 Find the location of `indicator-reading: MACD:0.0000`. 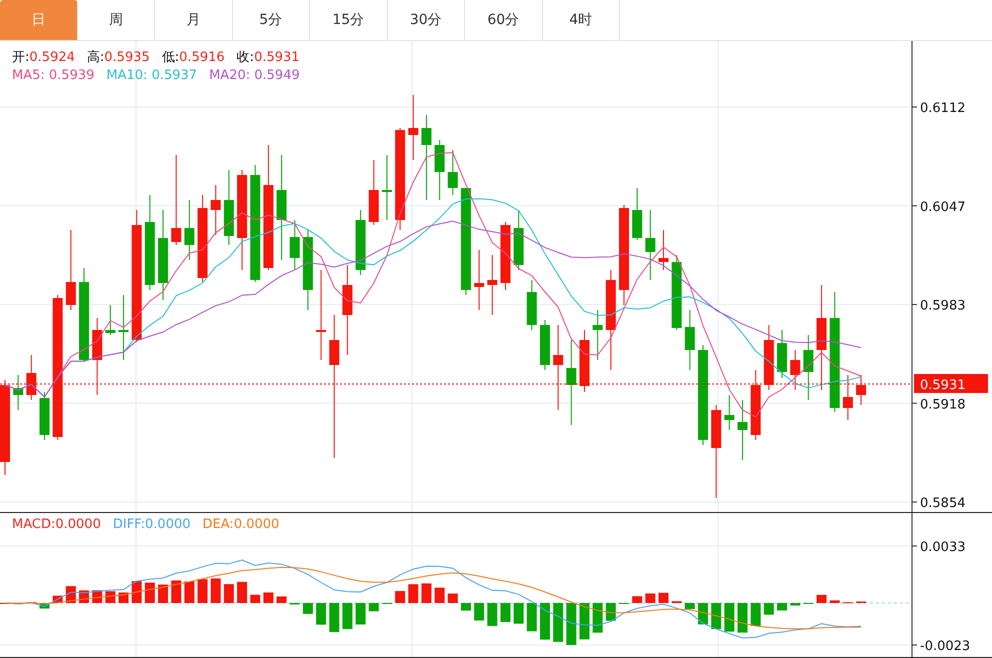

indicator-reading: MACD:0.0000 is located at coordinates (56, 524).